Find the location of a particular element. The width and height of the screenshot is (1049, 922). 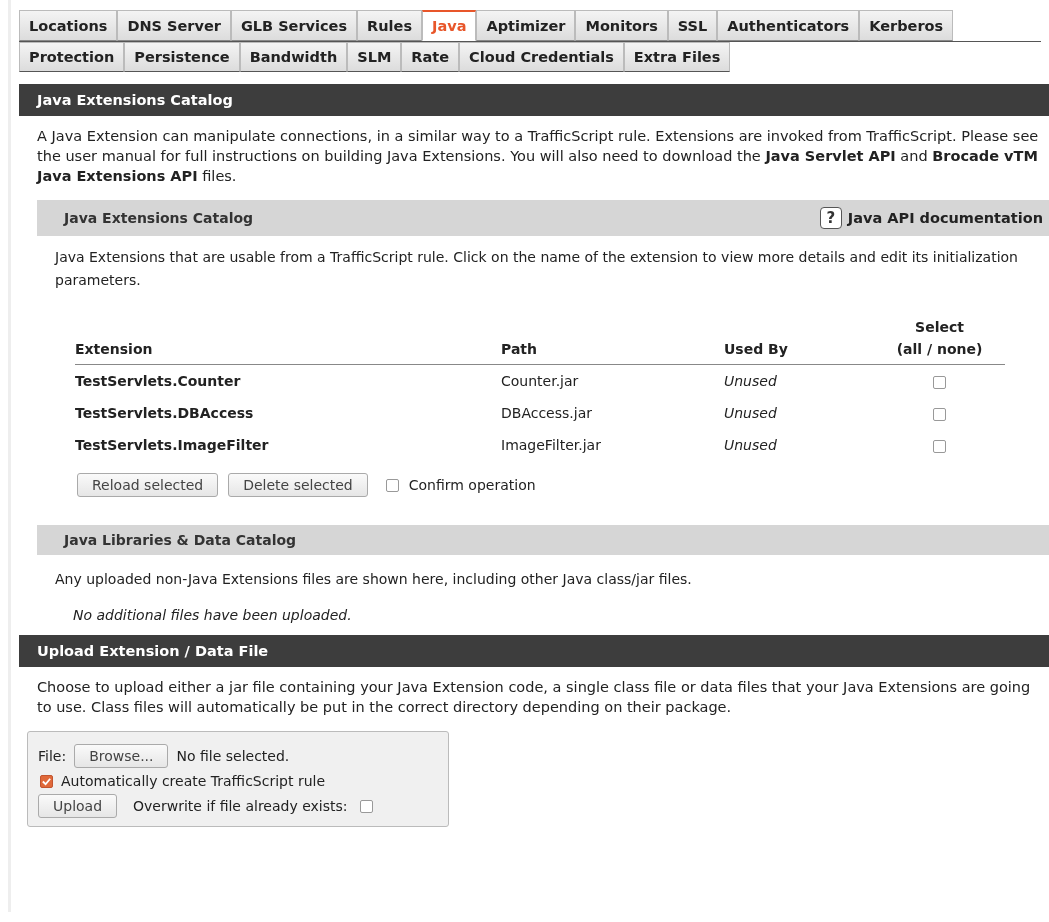

action-button: Delete selected is located at coordinates (298, 485).